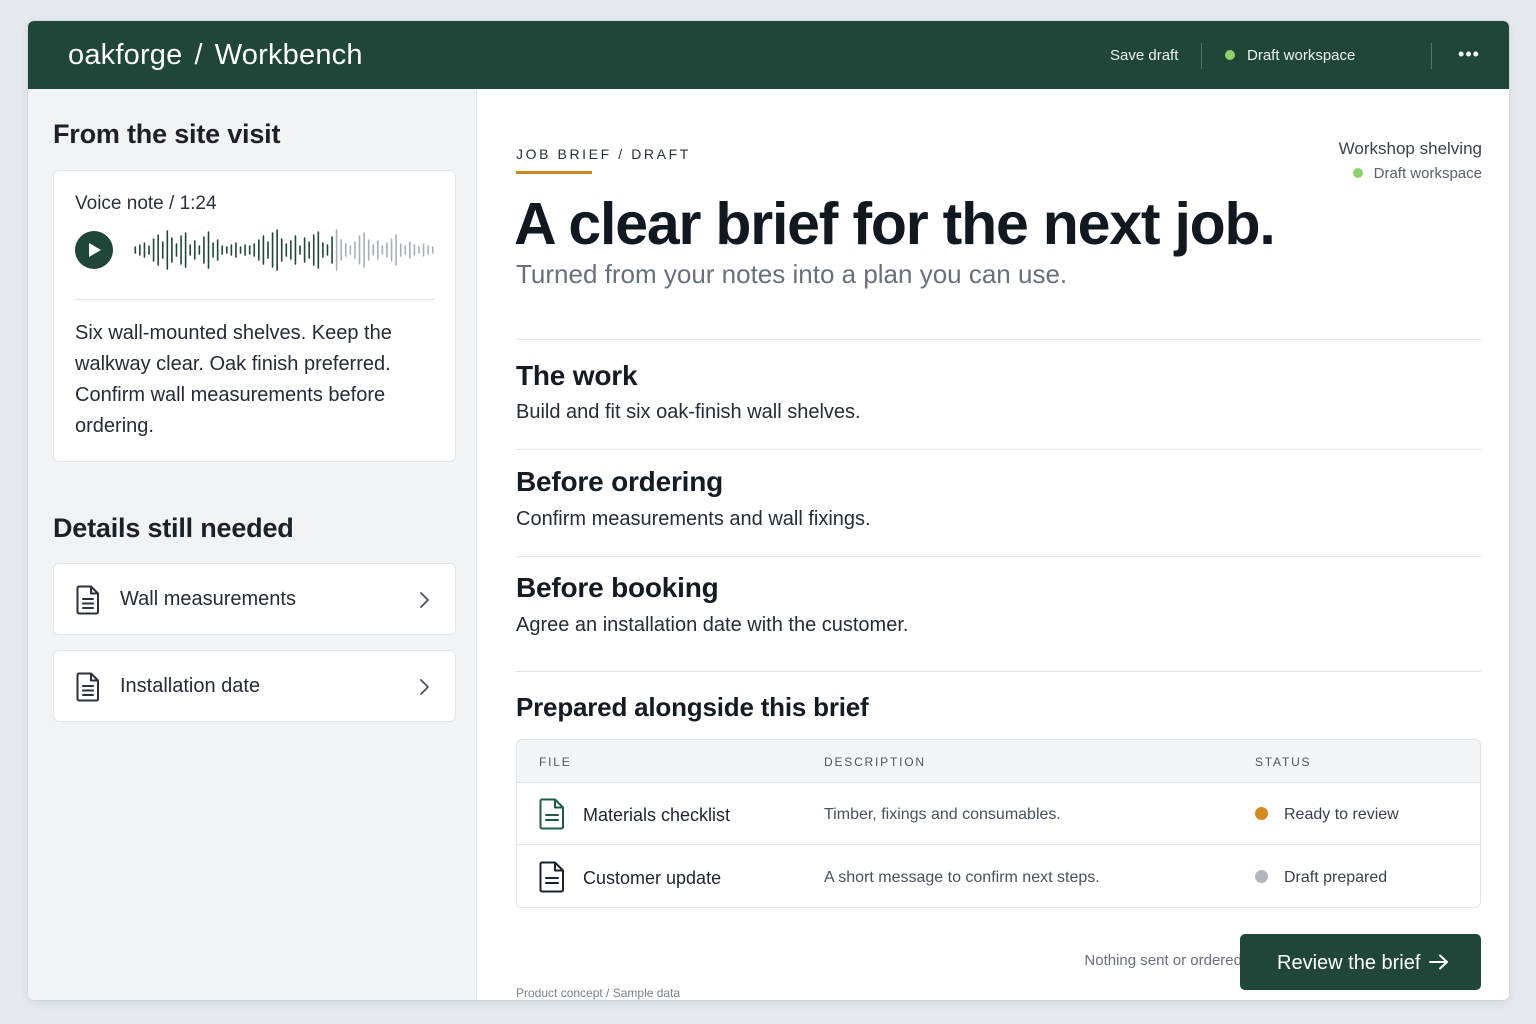 The width and height of the screenshot is (1536, 1024). What do you see at coordinates (1410, 148) in the screenshot?
I see `project-name: Workshop shelving` at bounding box center [1410, 148].